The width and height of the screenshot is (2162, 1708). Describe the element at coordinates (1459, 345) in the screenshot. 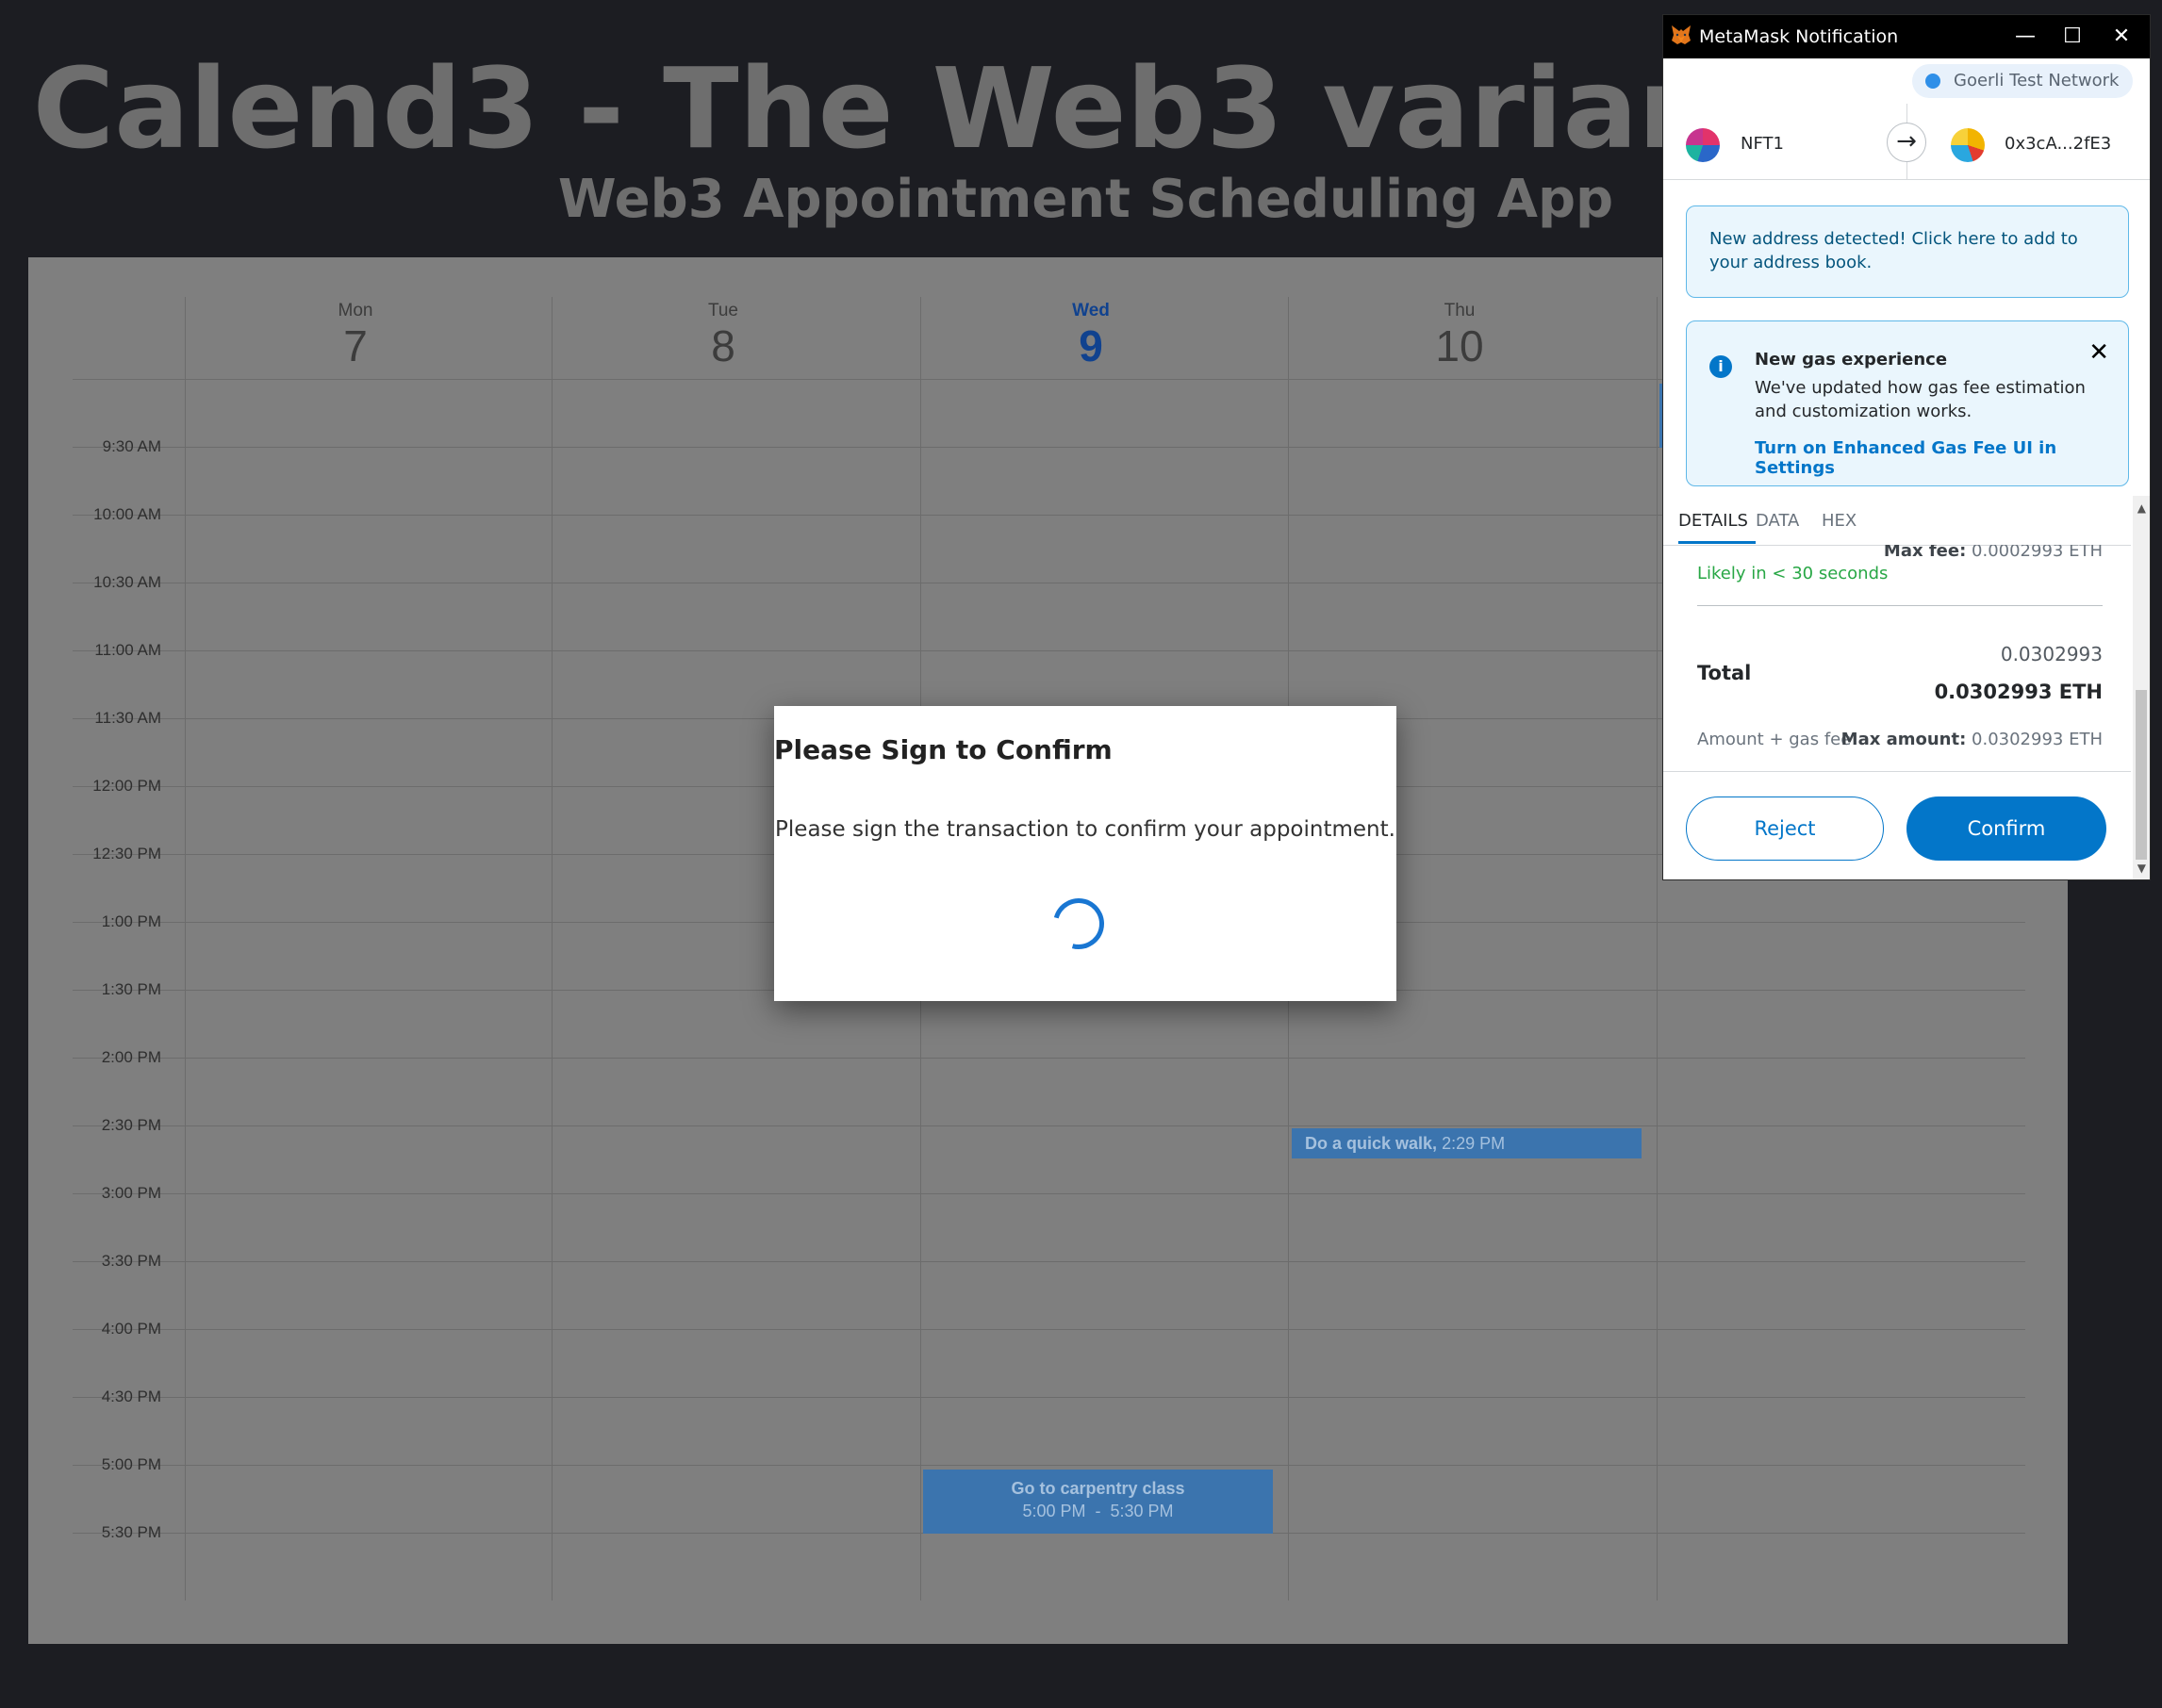

I see `day-number: 10` at that location.